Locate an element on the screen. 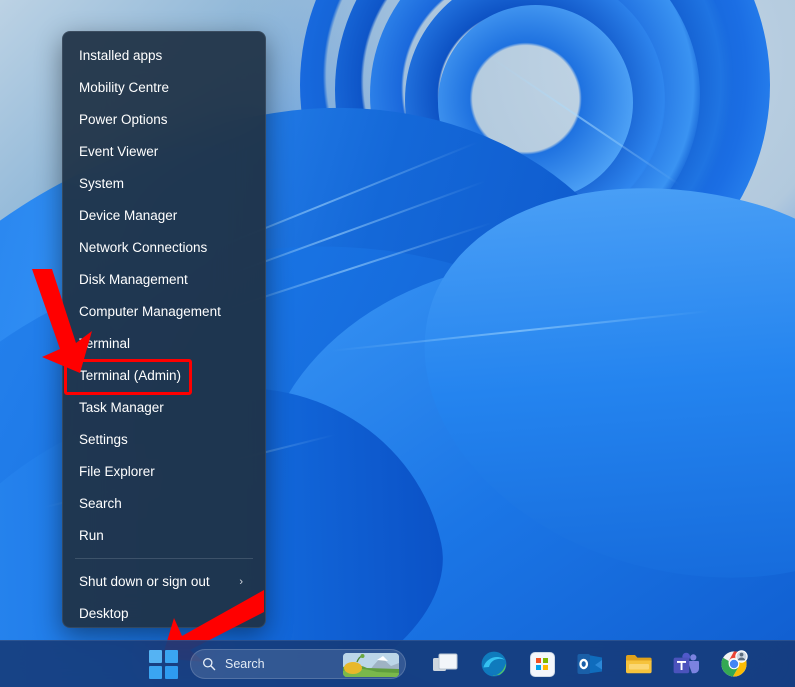 The image size is (795, 687). menu-item-power-options: Power Options is located at coordinates (164, 120).